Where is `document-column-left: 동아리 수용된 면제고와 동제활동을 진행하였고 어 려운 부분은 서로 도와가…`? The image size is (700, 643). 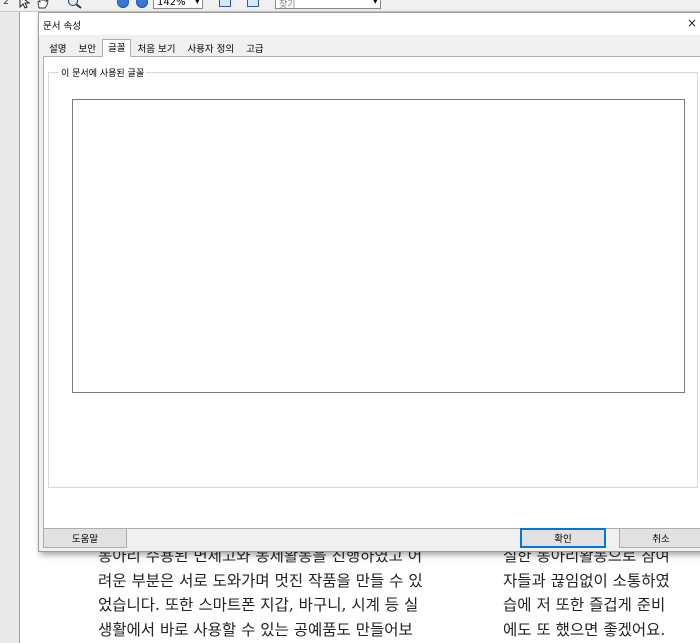
document-column-left: 동아리 수용된 면제고와 동제활동을 진행하였고 어 려운 부분은 서로 도와가… is located at coordinates (260, 593).